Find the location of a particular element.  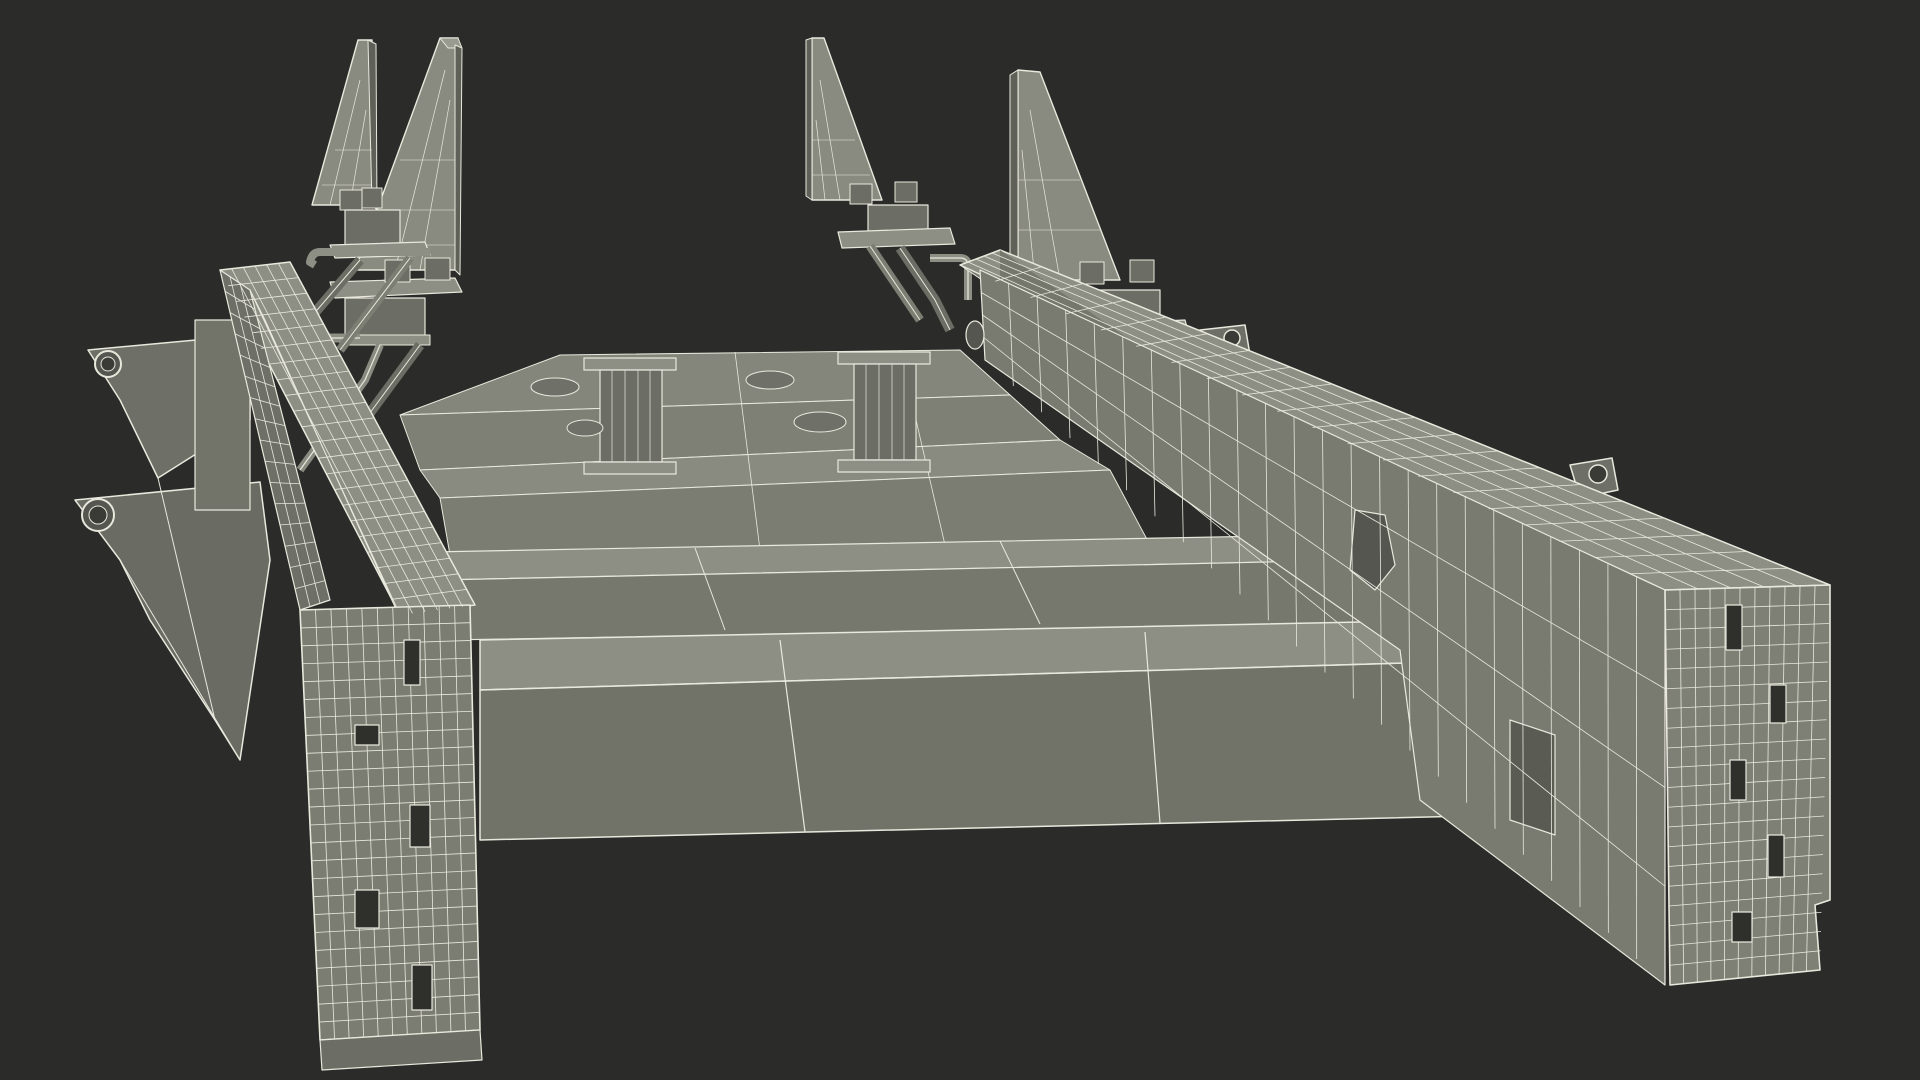

front-cross-beam is located at coordinates (995, 730).